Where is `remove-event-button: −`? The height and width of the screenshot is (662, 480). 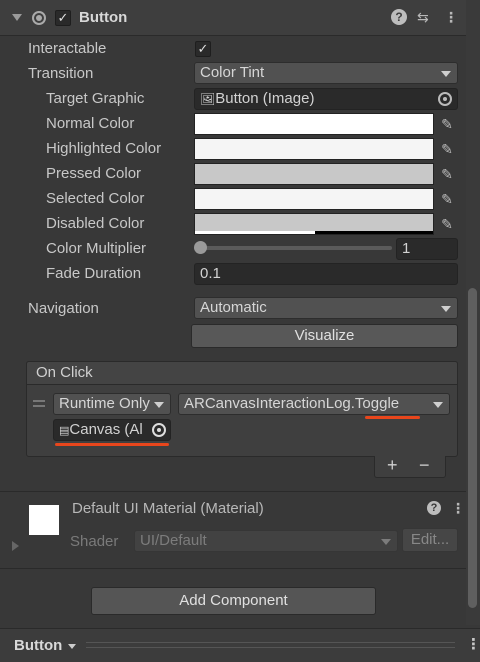 remove-event-button: − is located at coordinates (424, 465).